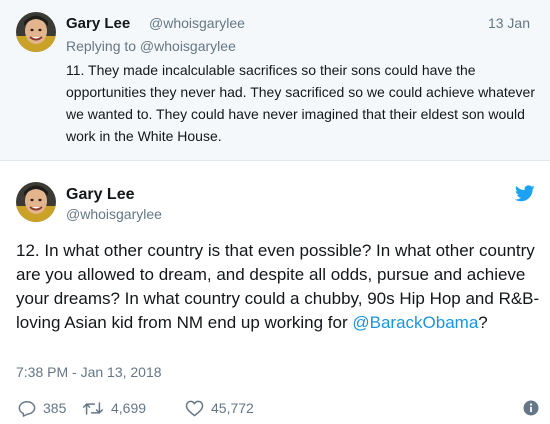 This screenshot has height=424, width=550. I want to click on like-button: 45,772, so click(219, 408).